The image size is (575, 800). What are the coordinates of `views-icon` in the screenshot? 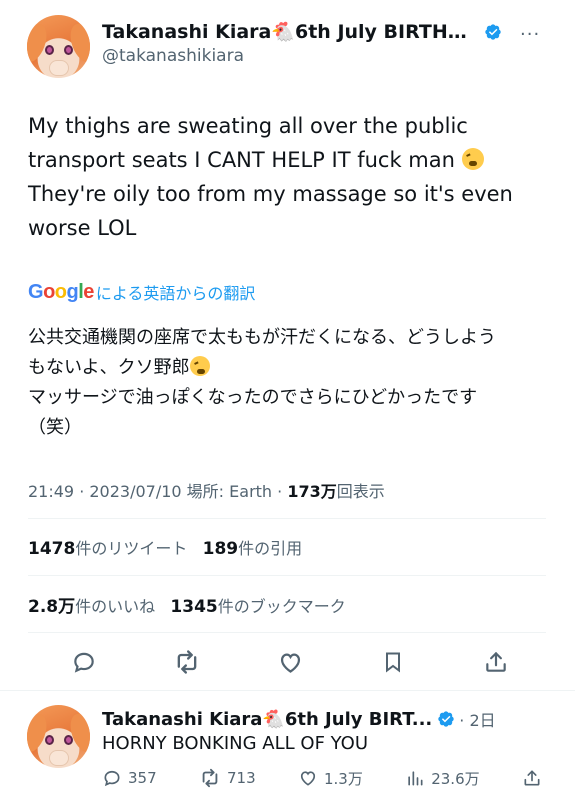 It's located at (415, 778).